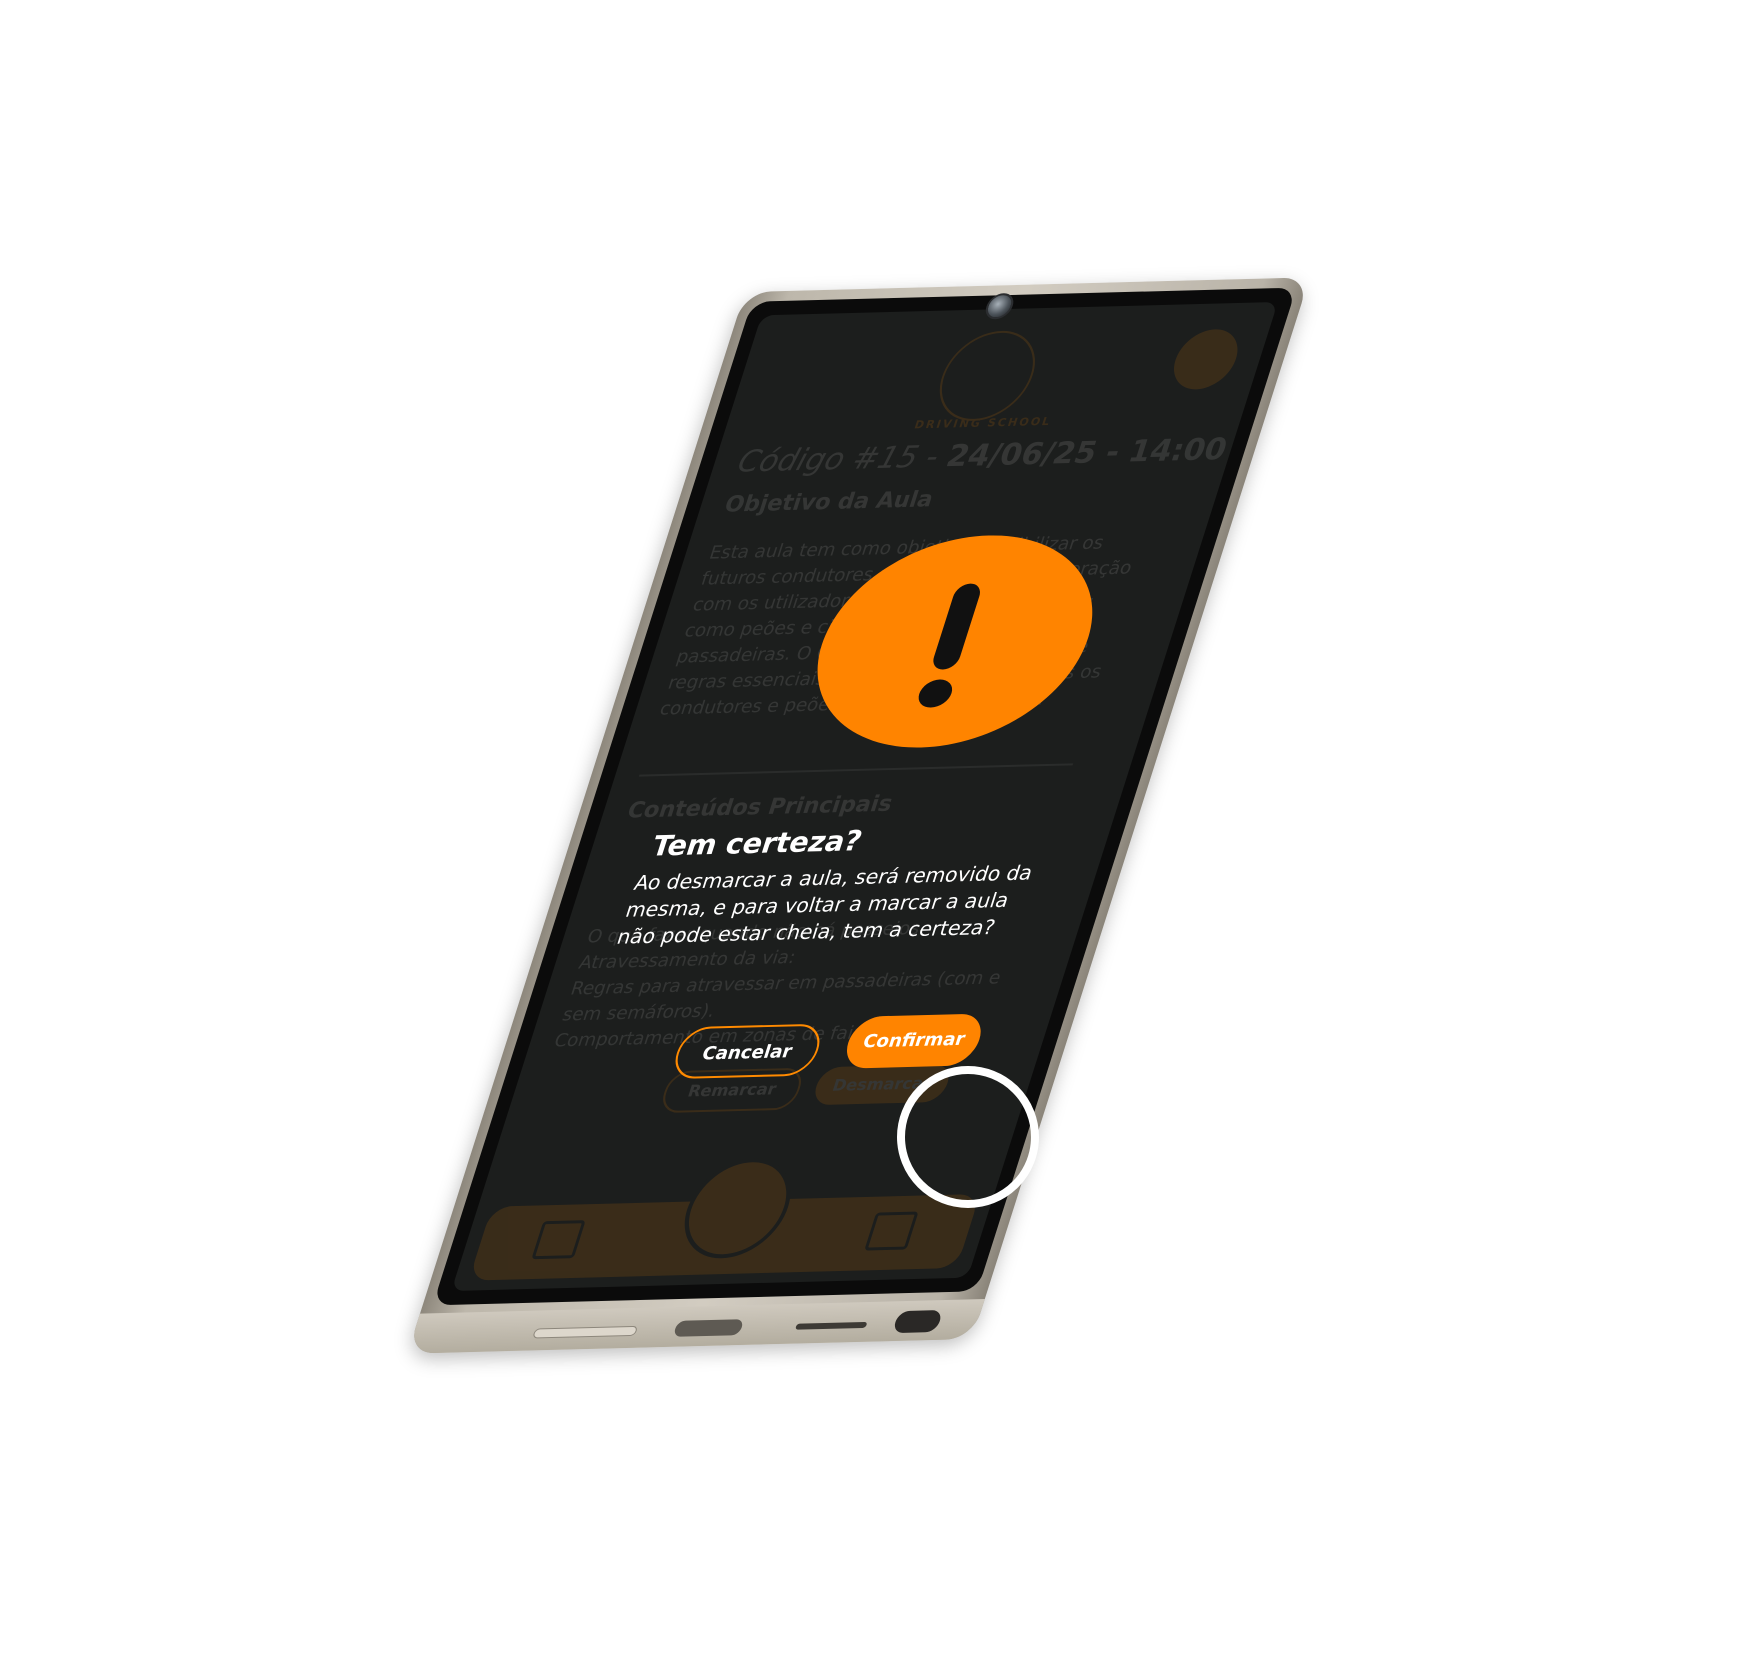  Describe the element at coordinates (968, 1137) in the screenshot. I see `tap-highlight-ring` at that location.